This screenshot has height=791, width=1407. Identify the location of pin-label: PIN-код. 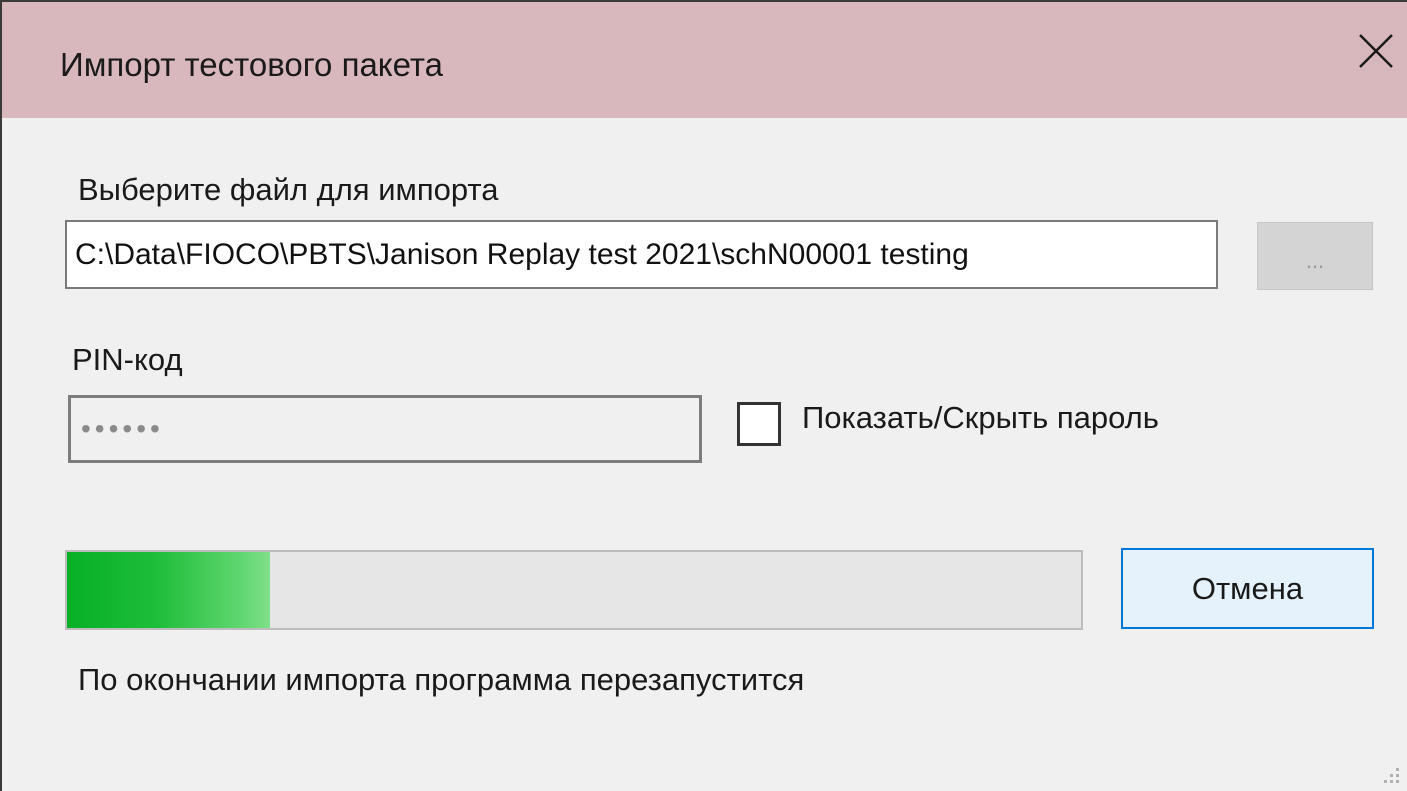
(127, 359).